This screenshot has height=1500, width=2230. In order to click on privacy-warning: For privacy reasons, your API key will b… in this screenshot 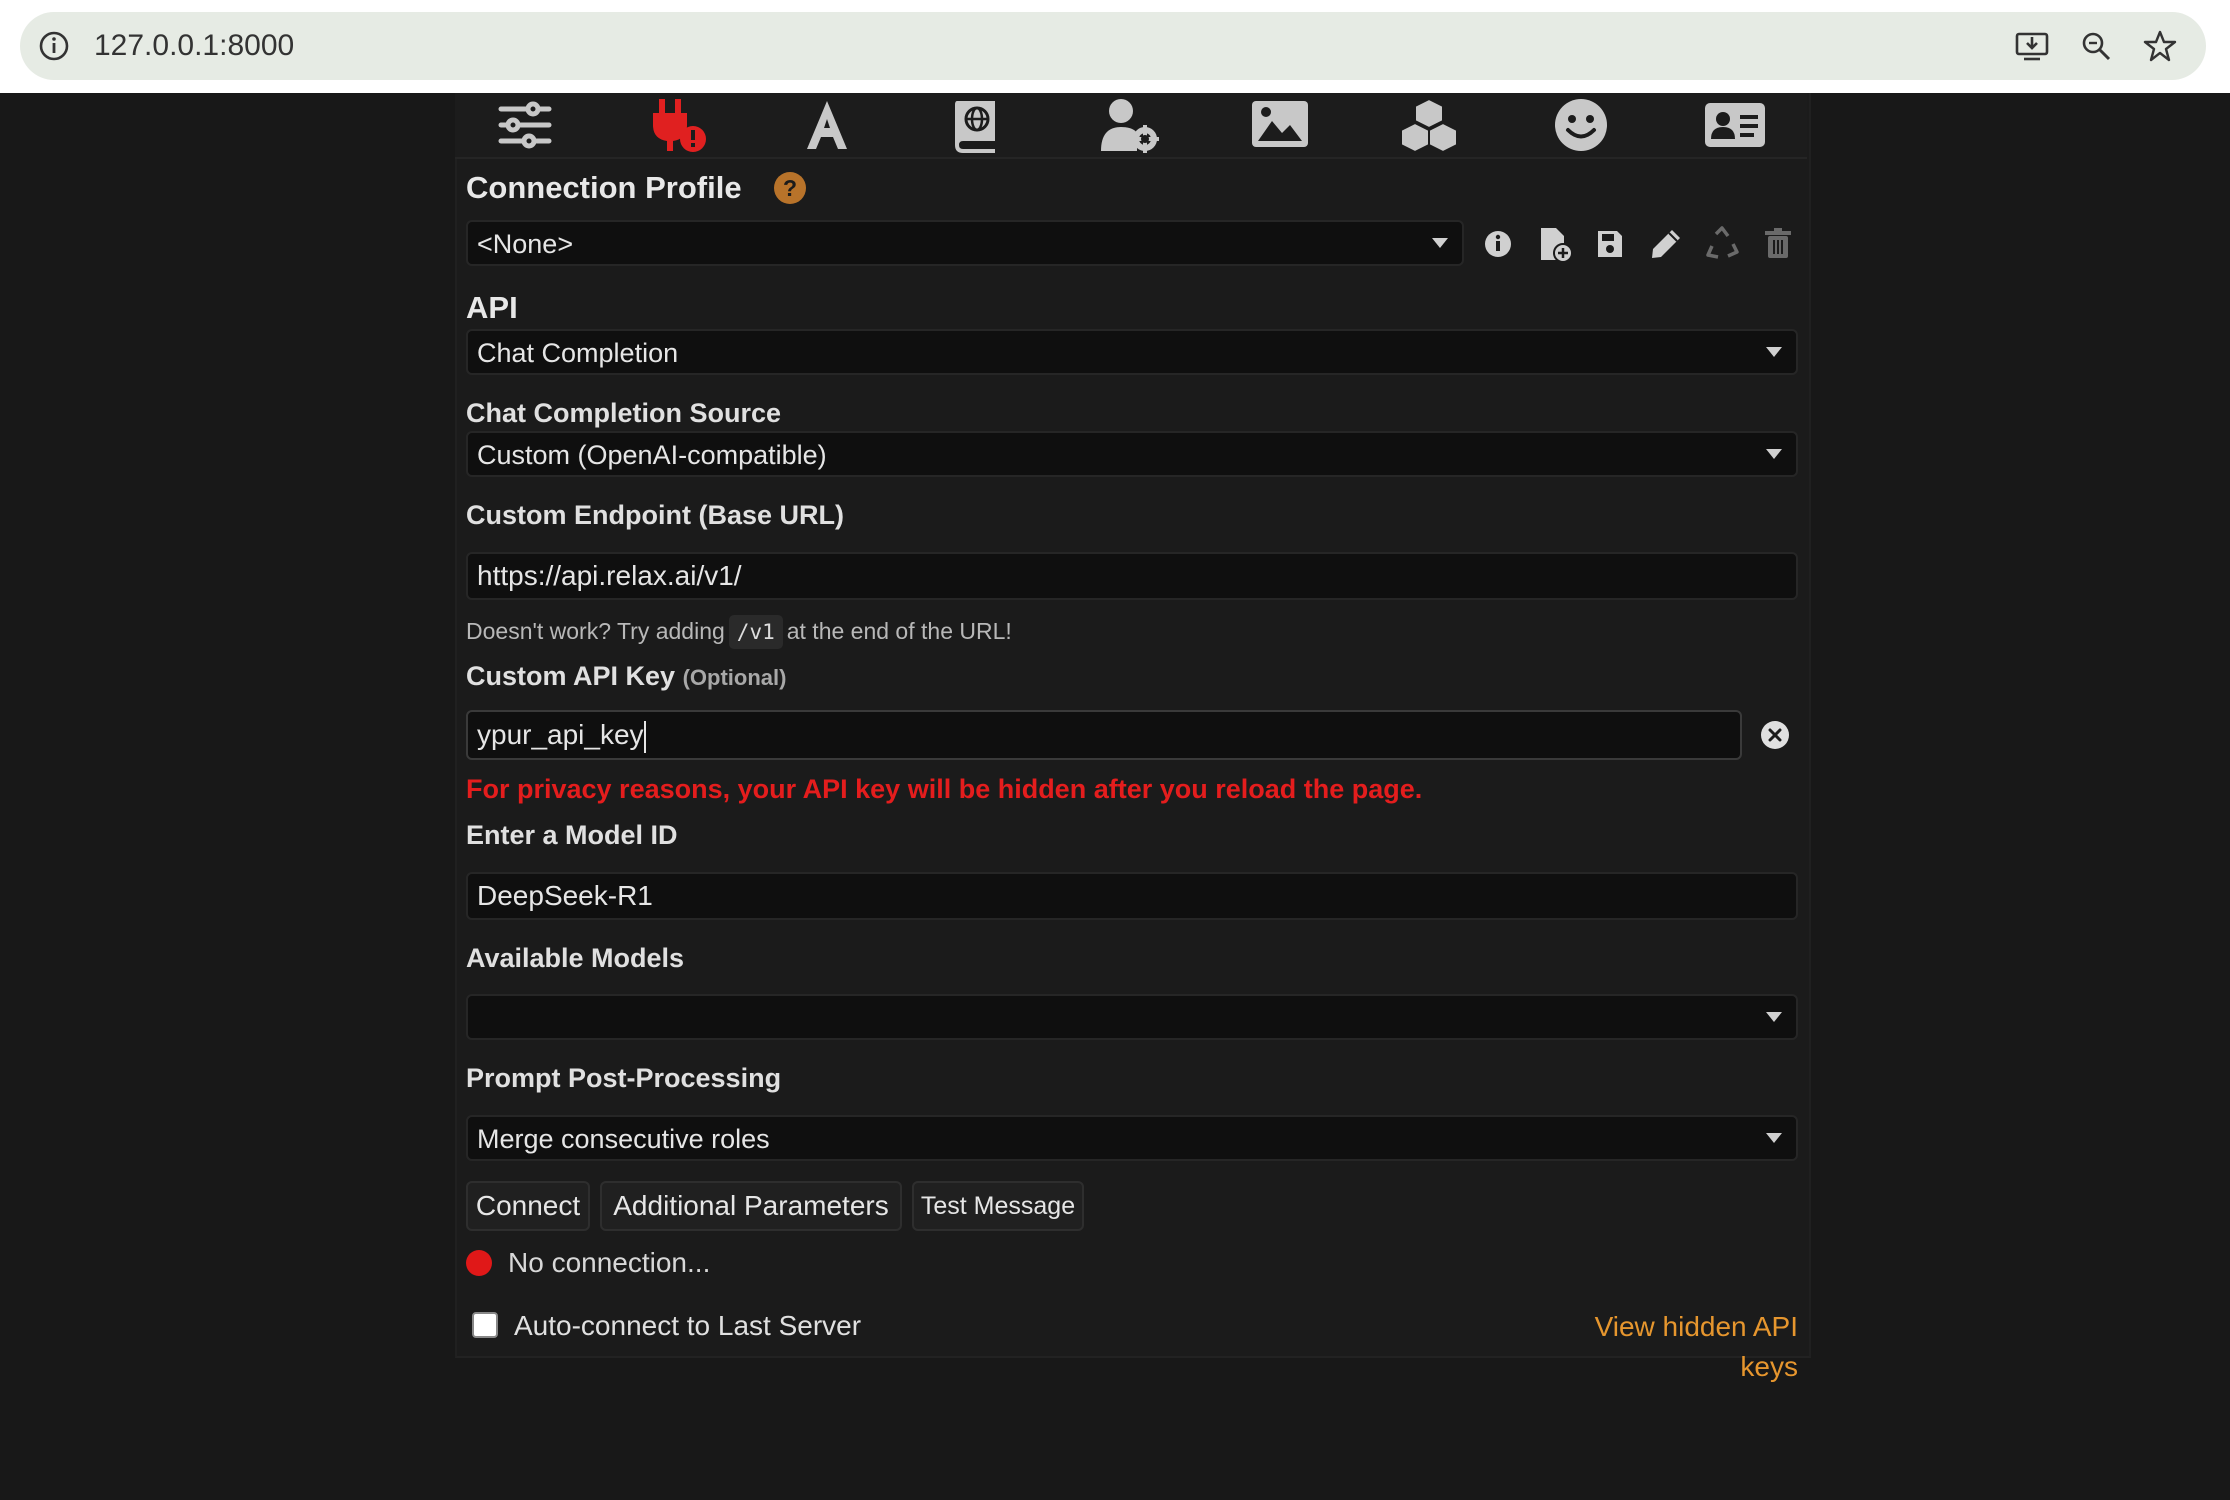, I will do `click(944, 789)`.